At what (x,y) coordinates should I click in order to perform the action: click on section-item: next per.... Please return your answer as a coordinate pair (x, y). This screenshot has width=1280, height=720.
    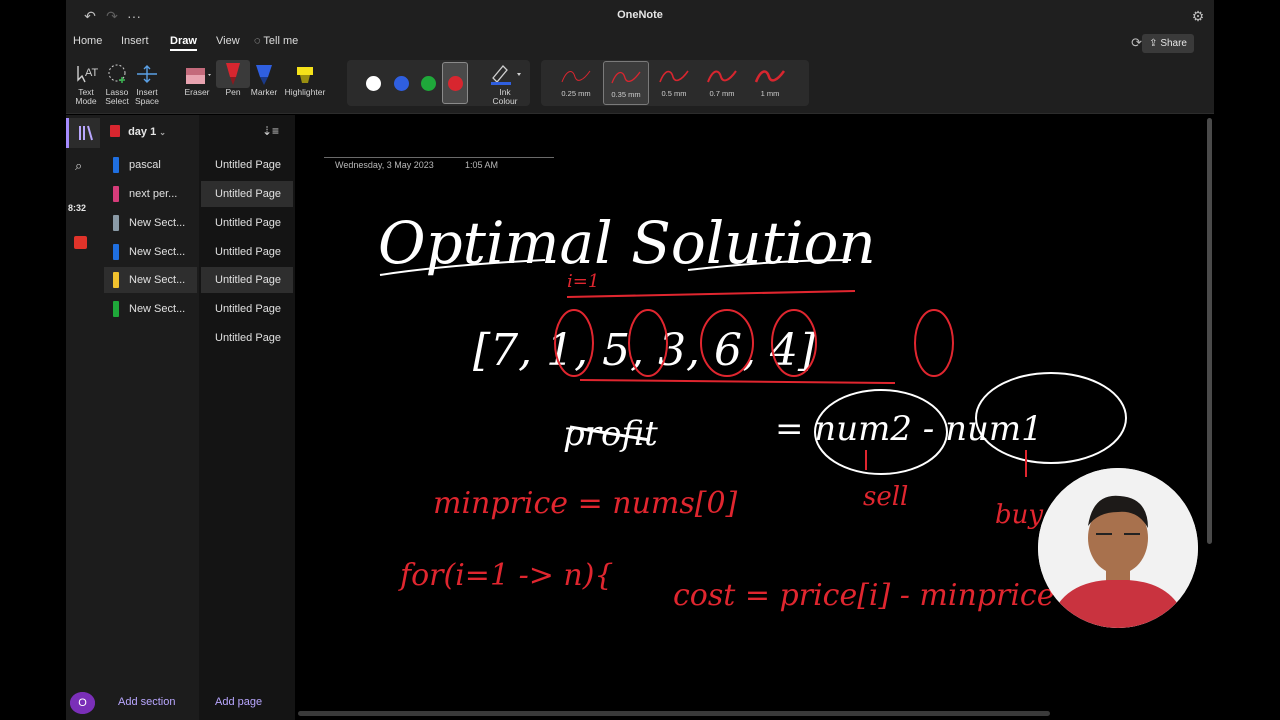
    Looking at the image, I should click on (150, 194).